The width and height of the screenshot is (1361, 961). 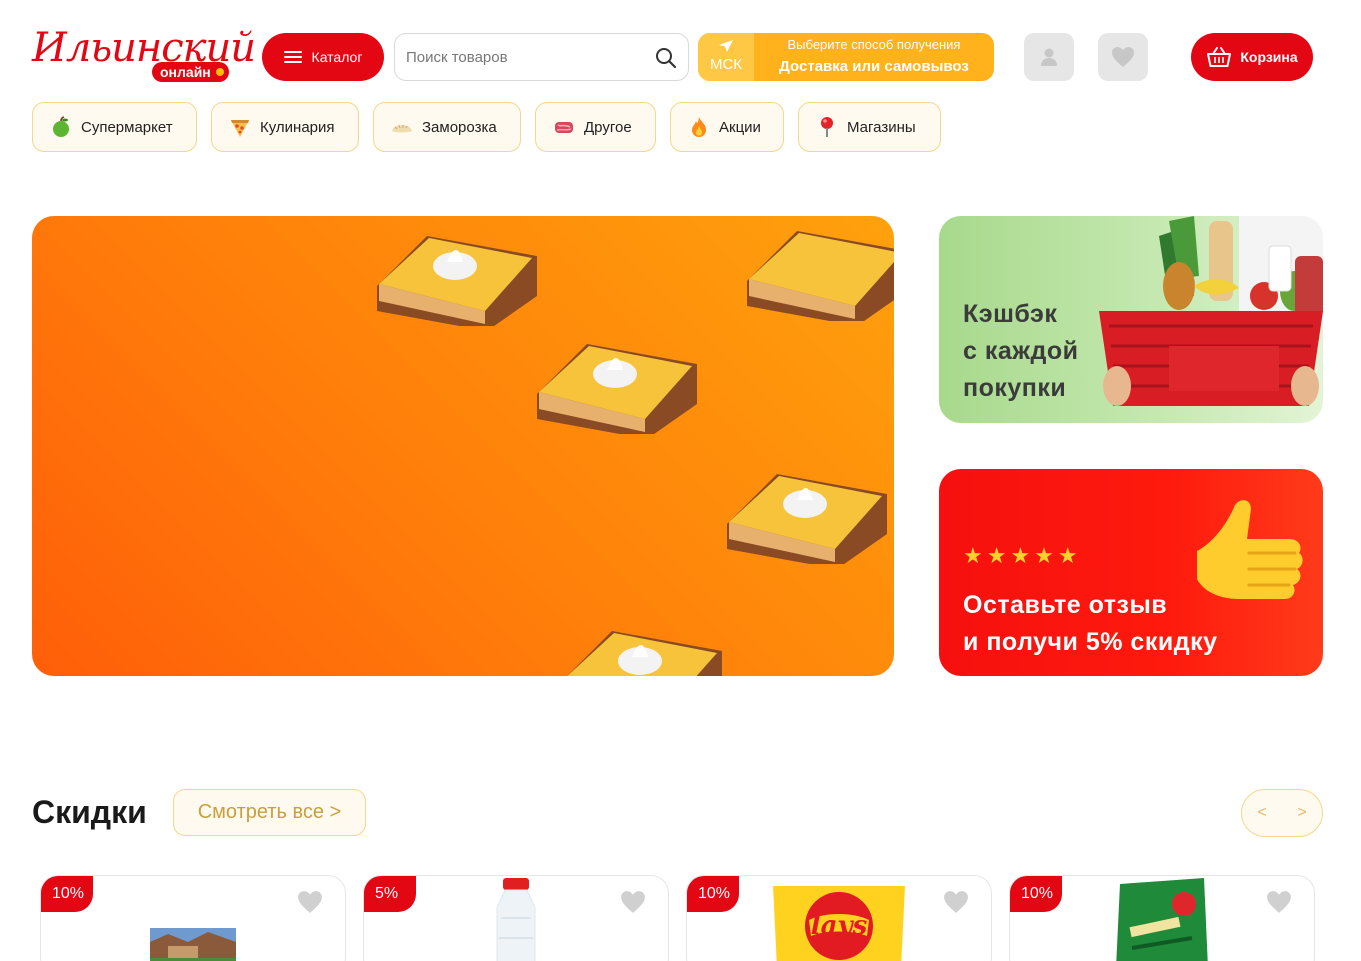 What do you see at coordinates (185, 72) in the screenshot?
I see `logo-badge-text: онлайн` at bounding box center [185, 72].